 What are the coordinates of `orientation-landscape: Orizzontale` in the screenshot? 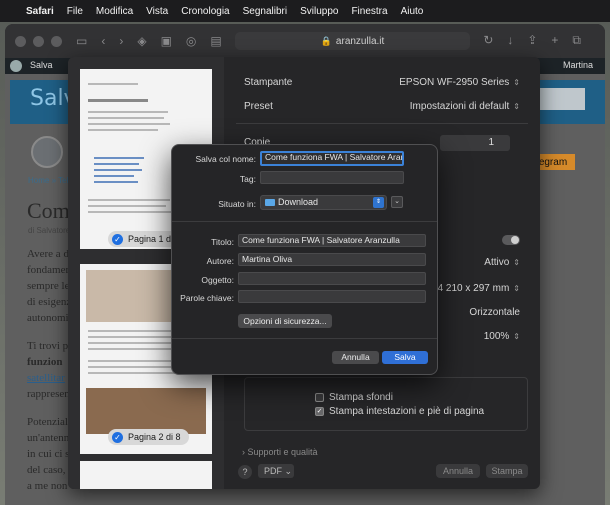 It's located at (494, 312).